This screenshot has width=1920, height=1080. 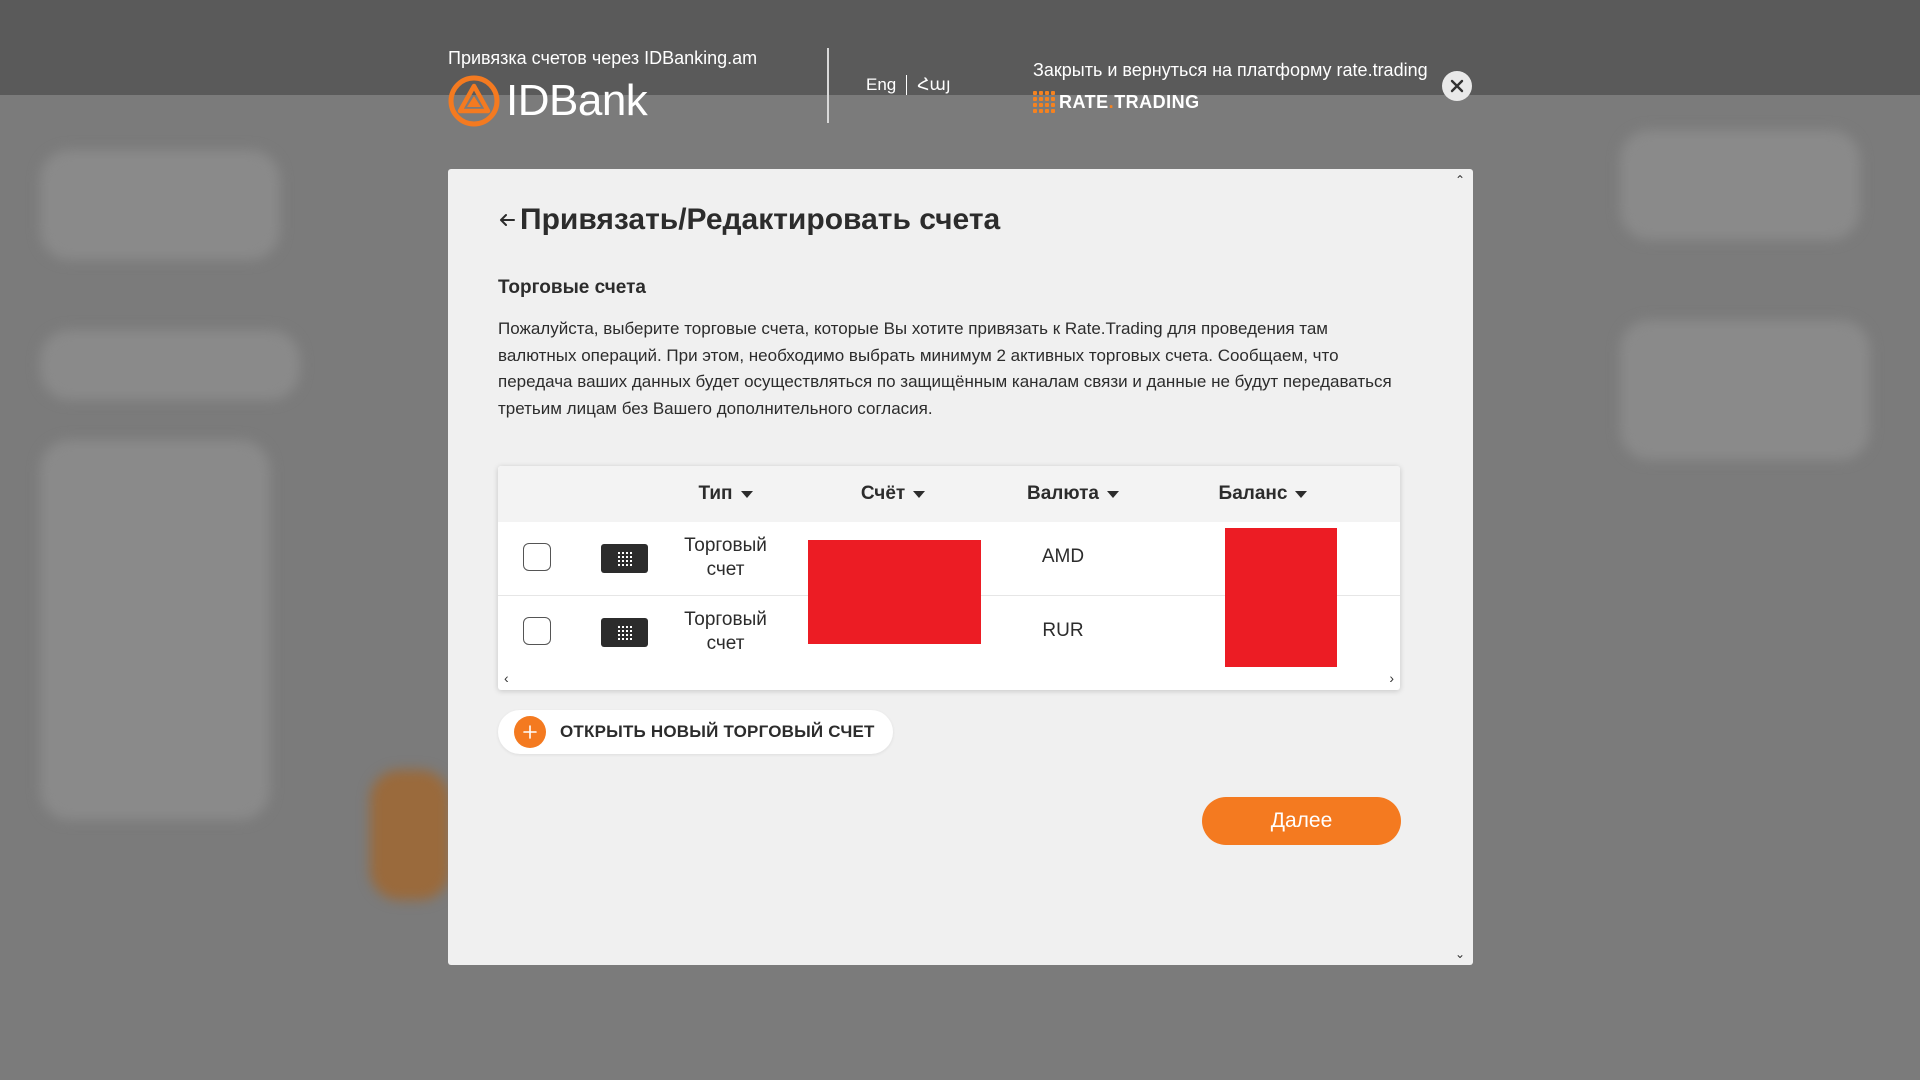 I want to click on lang-separator, so click(x=907, y=85).